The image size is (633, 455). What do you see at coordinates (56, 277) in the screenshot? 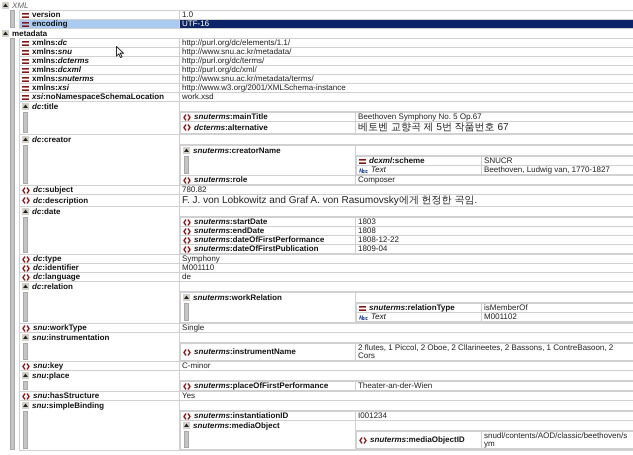
I see `node-name: dc:language` at bounding box center [56, 277].